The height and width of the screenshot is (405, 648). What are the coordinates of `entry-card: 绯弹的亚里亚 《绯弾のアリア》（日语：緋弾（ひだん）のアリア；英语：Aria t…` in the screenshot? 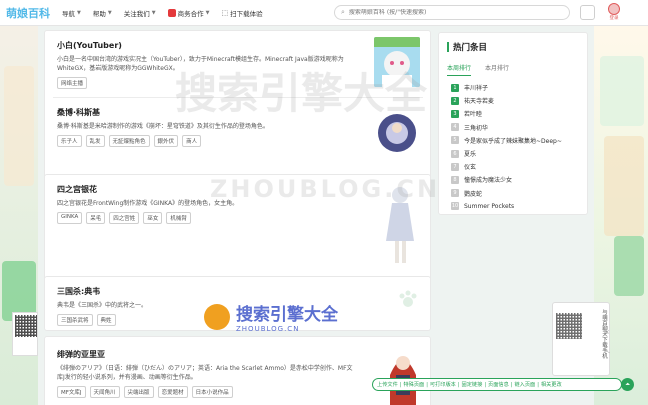 It's located at (237, 370).